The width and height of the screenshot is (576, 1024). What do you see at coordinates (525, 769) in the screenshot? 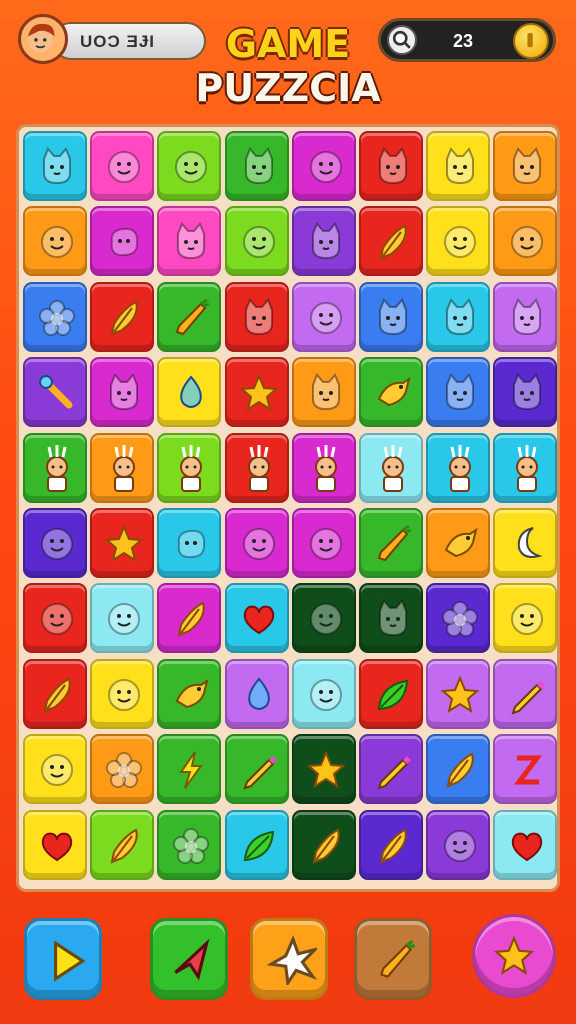
I see `tile-z` at bounding box center [525, 769].